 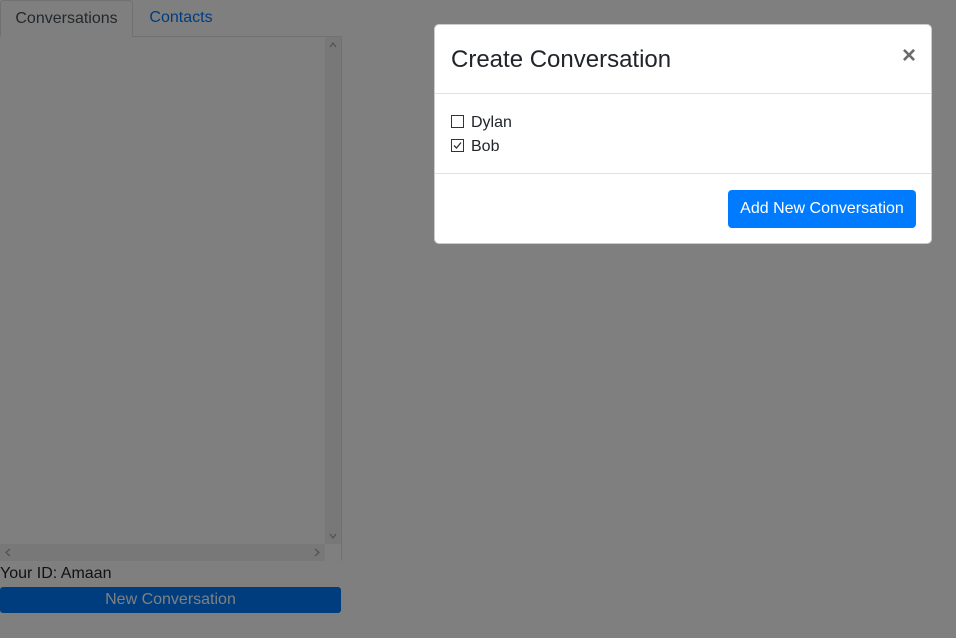 I want to click on checkmark-icon, so click(x=457, y=145).